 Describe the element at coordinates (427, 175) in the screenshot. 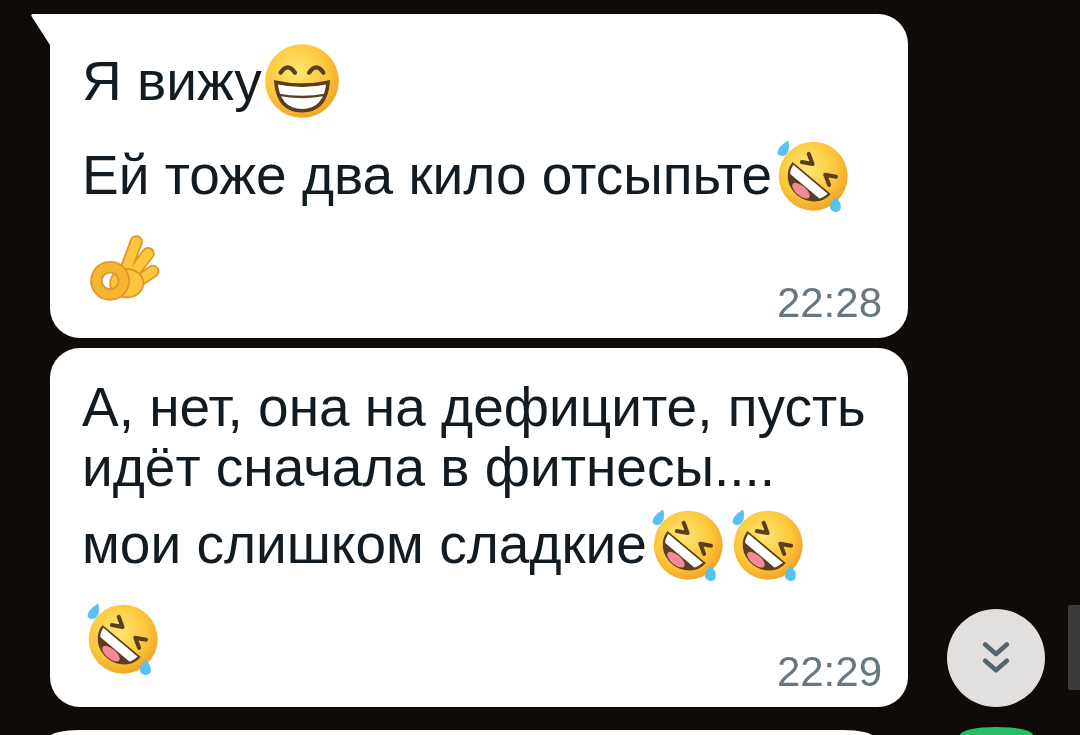

I see `message-text: Ей тоже два кило отсыпьте` at that location.